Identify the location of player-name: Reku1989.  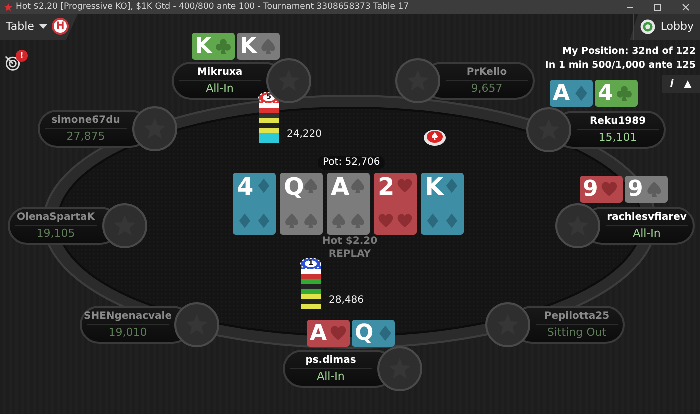
(618, 122).